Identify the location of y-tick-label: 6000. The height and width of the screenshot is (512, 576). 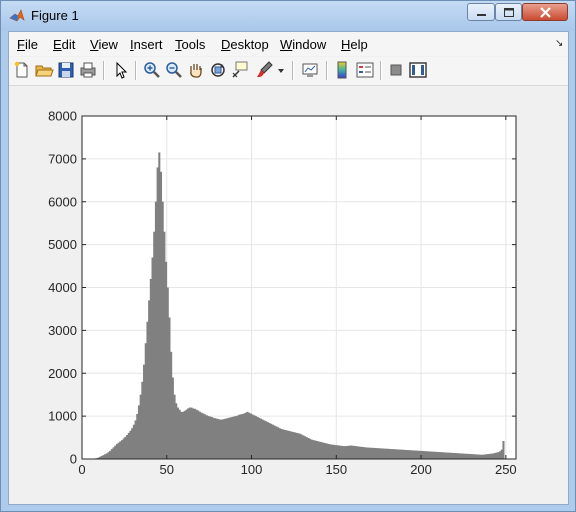
(62, 201).